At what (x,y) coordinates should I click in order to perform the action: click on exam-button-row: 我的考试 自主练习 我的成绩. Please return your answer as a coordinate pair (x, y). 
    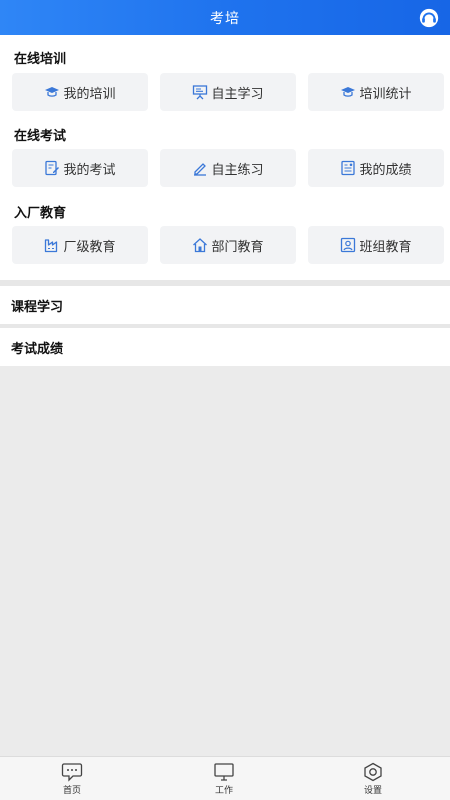
    Looking at the image, I should click on (228, 168).